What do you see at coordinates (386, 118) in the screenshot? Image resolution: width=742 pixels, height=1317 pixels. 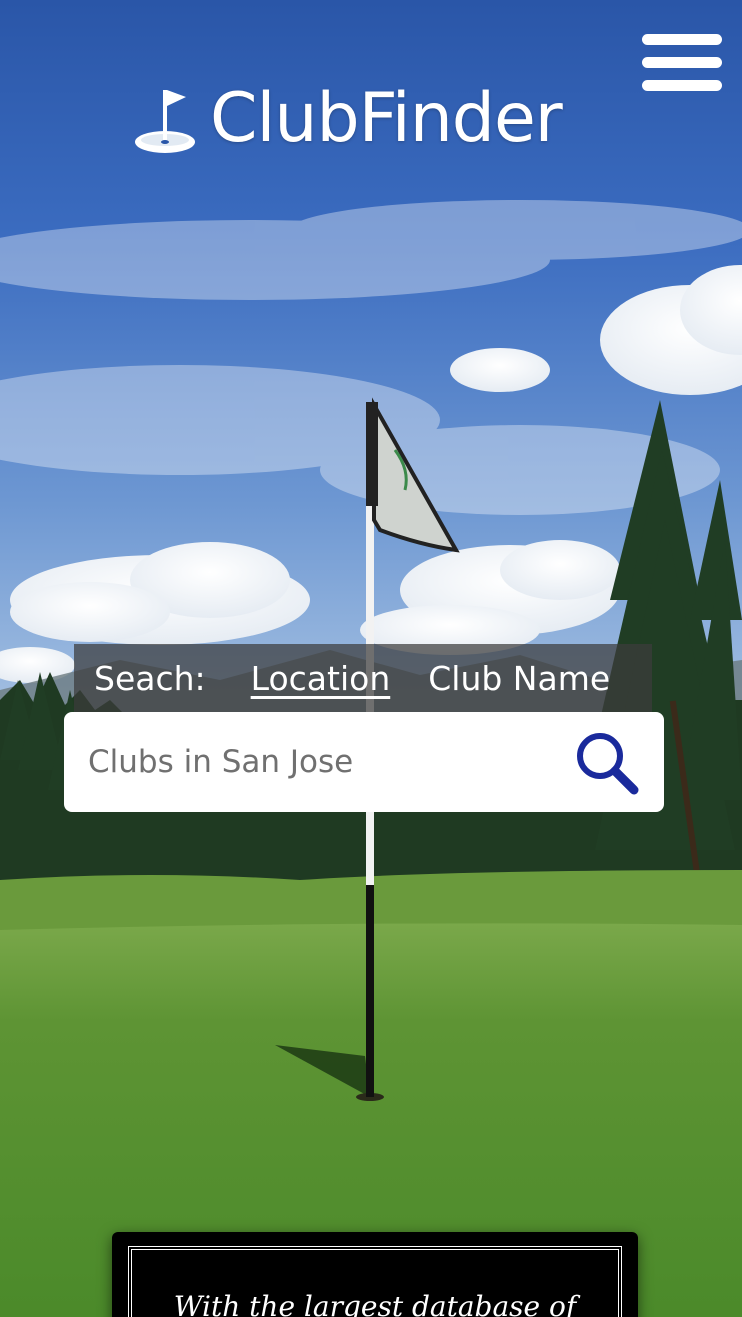 I see `brand-name: ClubFinder` at bounding box center [386, 118].